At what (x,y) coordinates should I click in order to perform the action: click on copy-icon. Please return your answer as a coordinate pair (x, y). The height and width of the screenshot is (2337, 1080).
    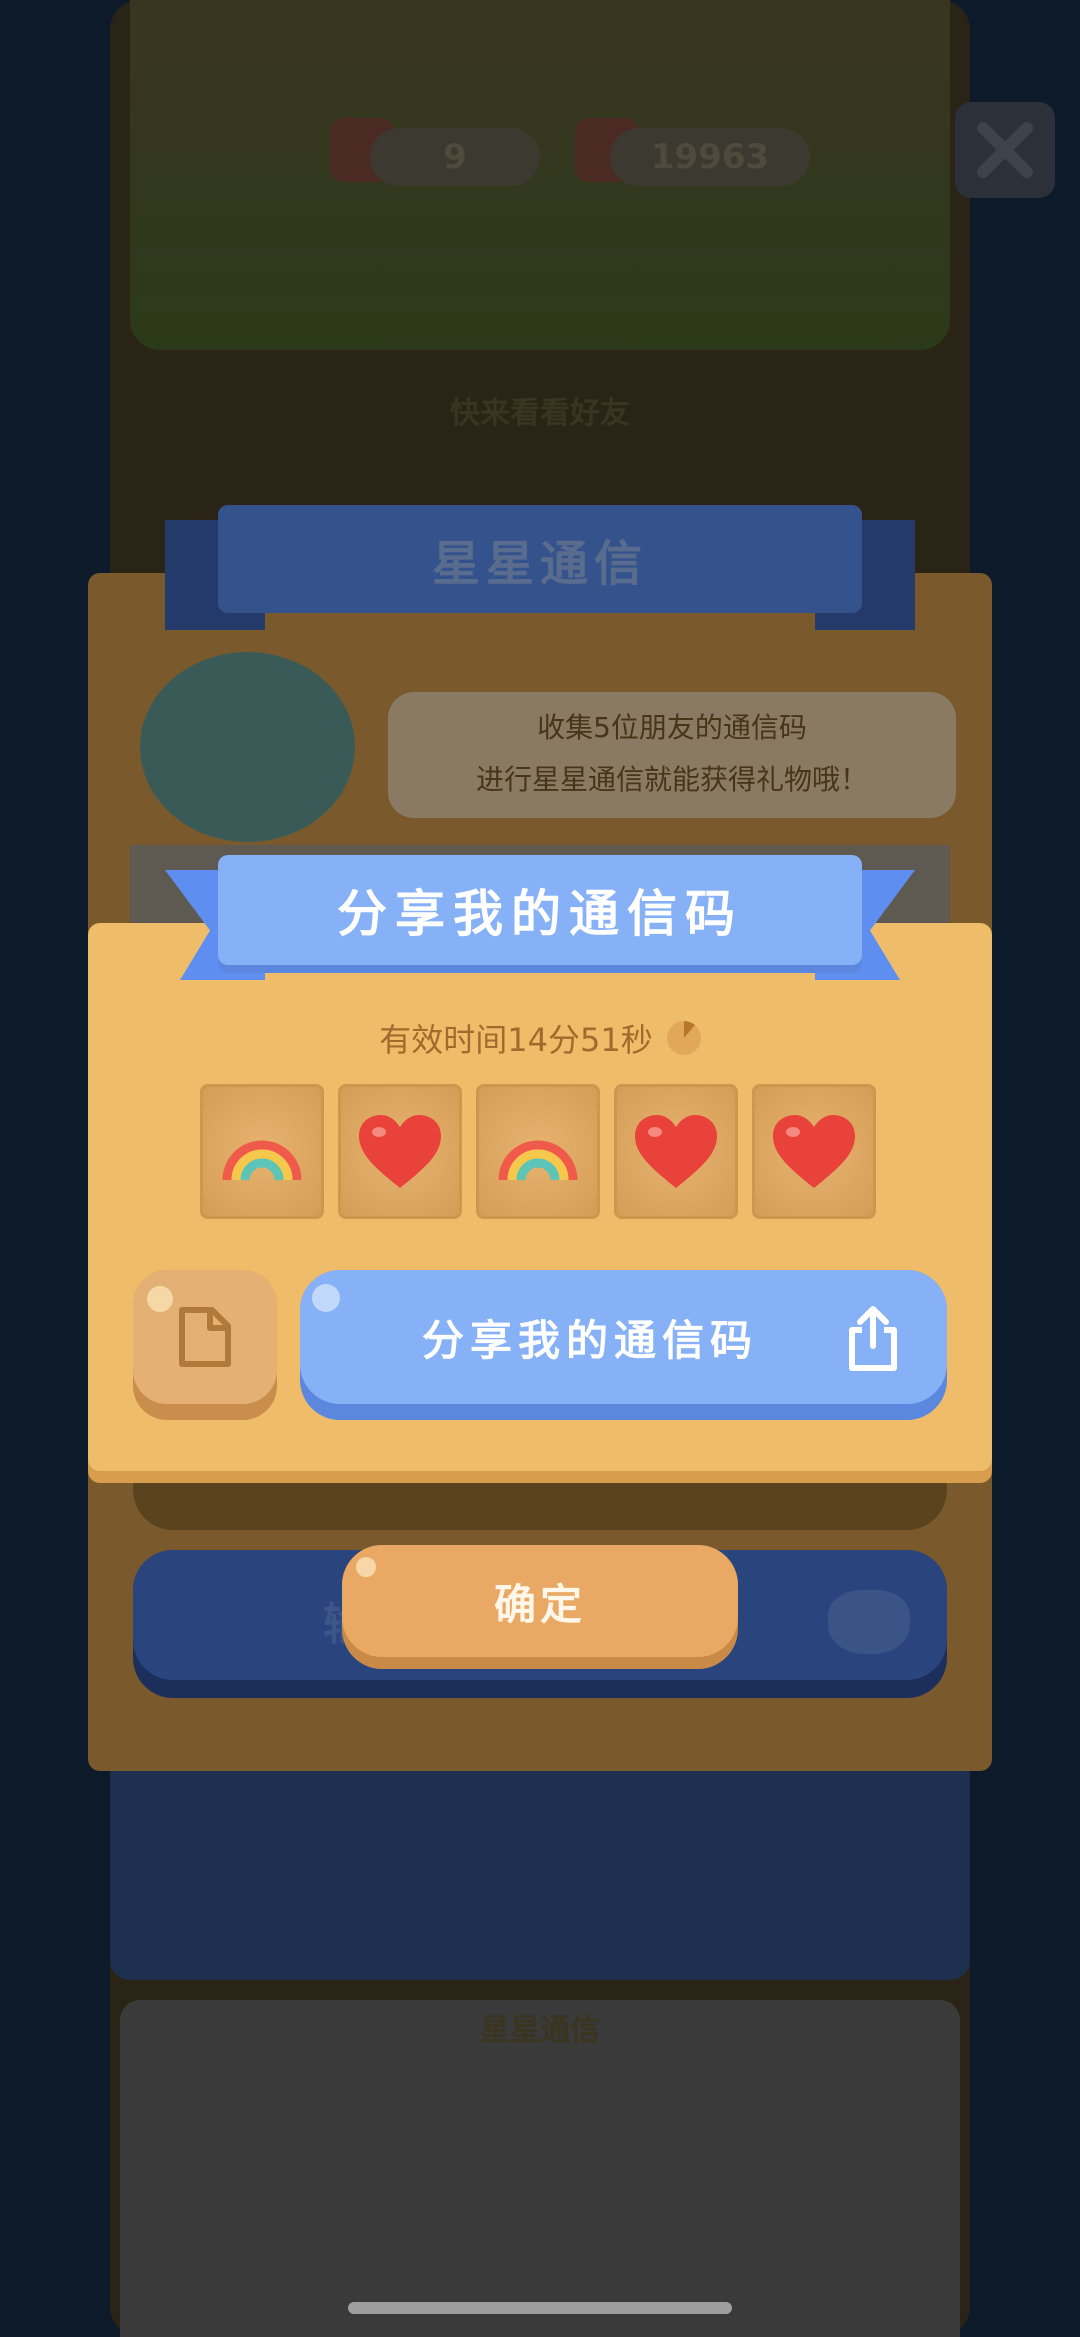
    Looking at the image, I should click on (205, 1337).